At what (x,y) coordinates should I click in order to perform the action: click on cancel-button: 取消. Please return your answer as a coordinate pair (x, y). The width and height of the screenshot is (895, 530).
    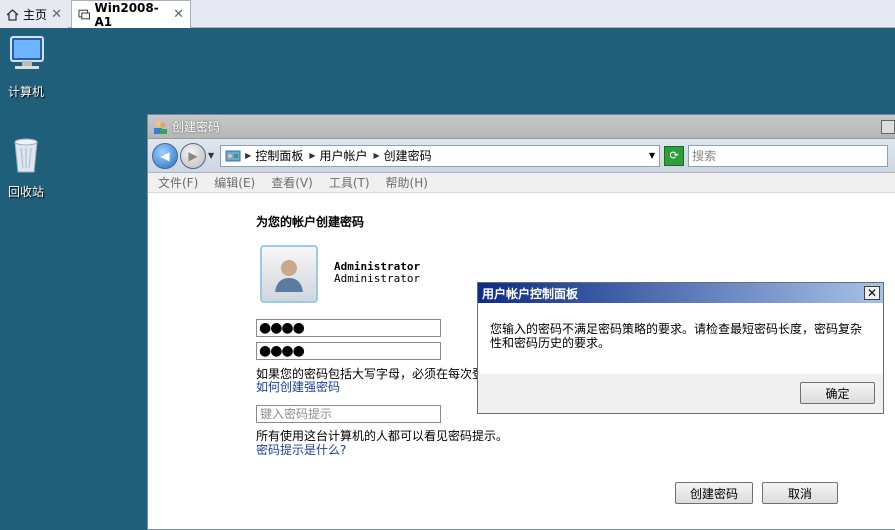
    Looking at the image, I should click on (800, 493).